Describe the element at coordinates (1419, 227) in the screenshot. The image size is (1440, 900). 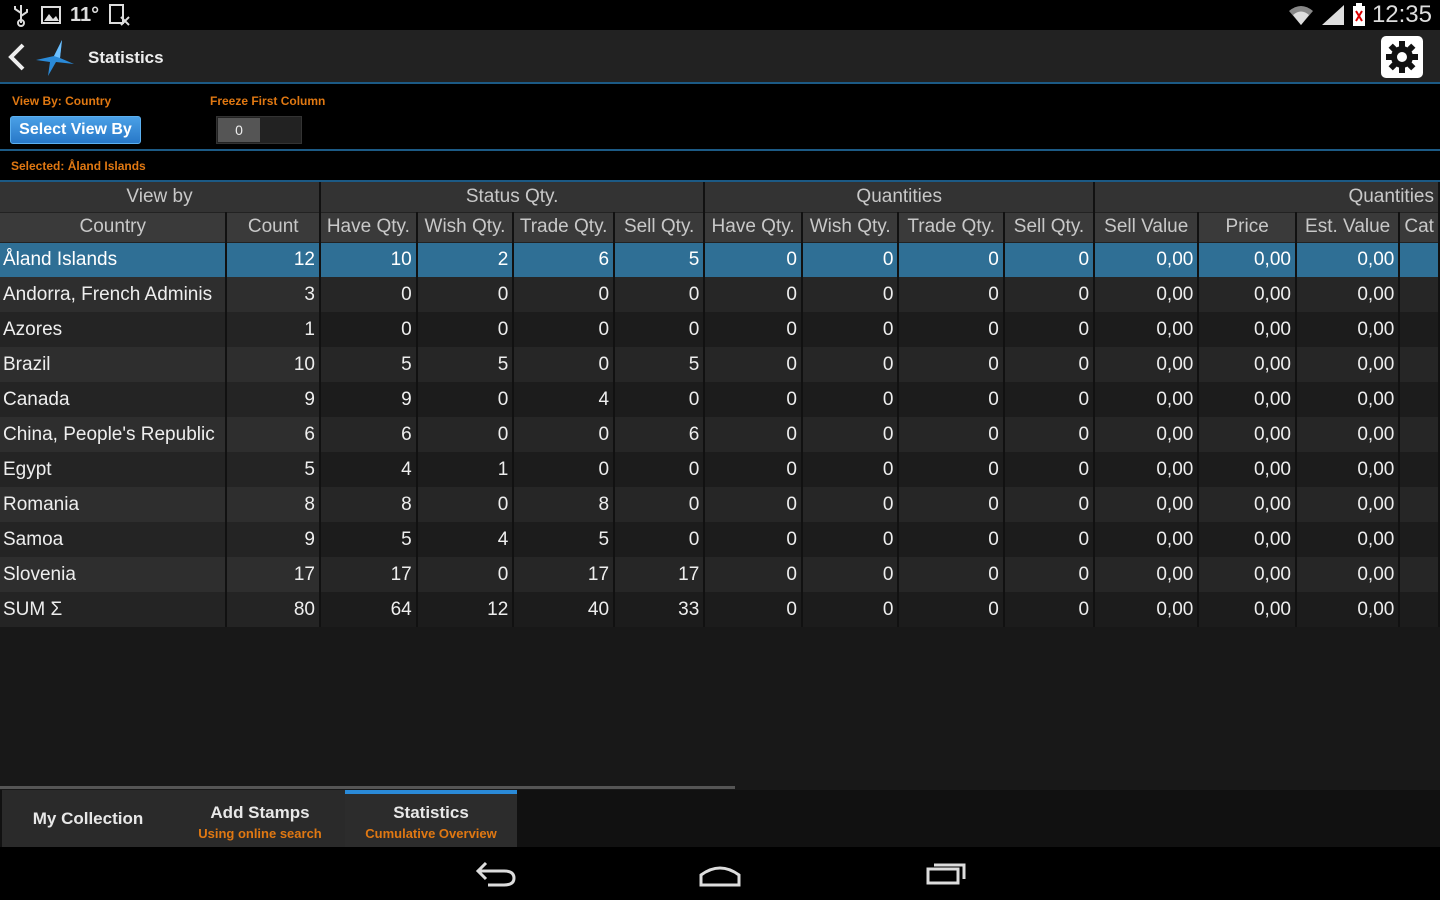
I see `column-header: Cat` at that location.